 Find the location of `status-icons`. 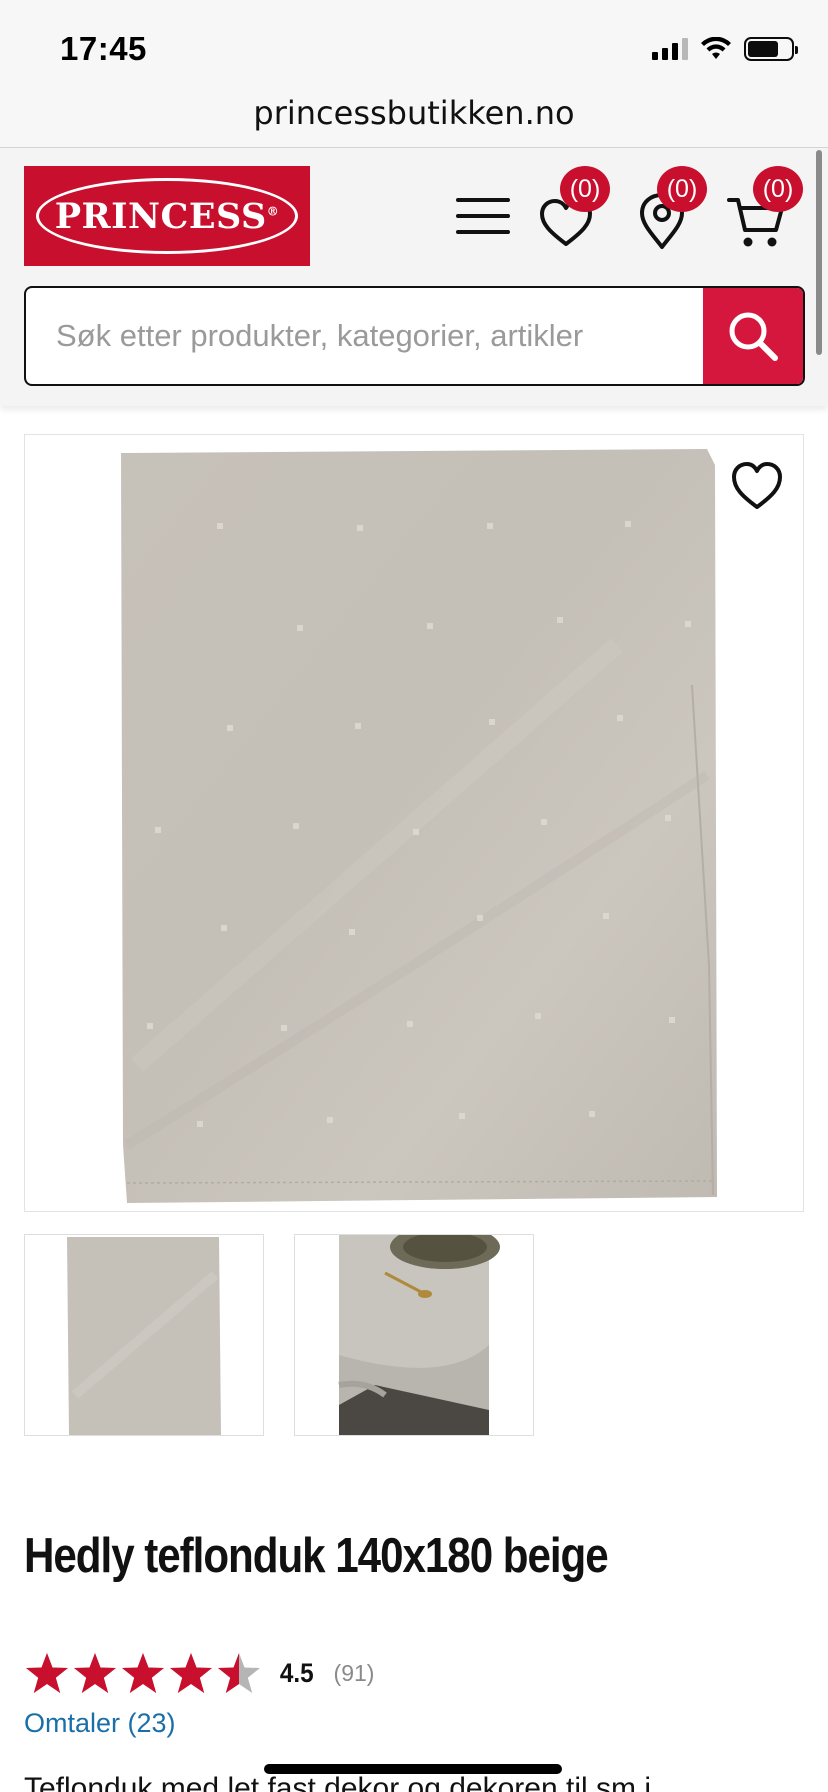

status-icons is located at coordinates (725, 49).